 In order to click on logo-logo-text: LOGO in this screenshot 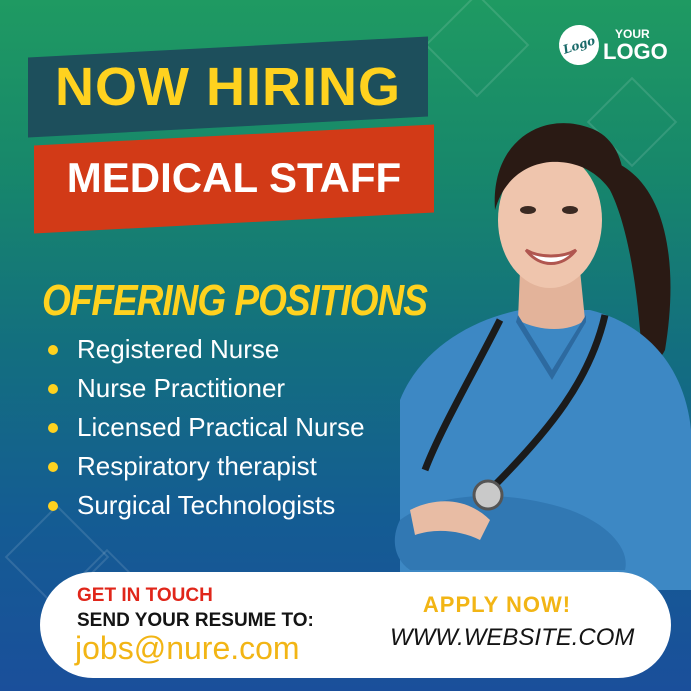, I will do `click(635, 51)`.